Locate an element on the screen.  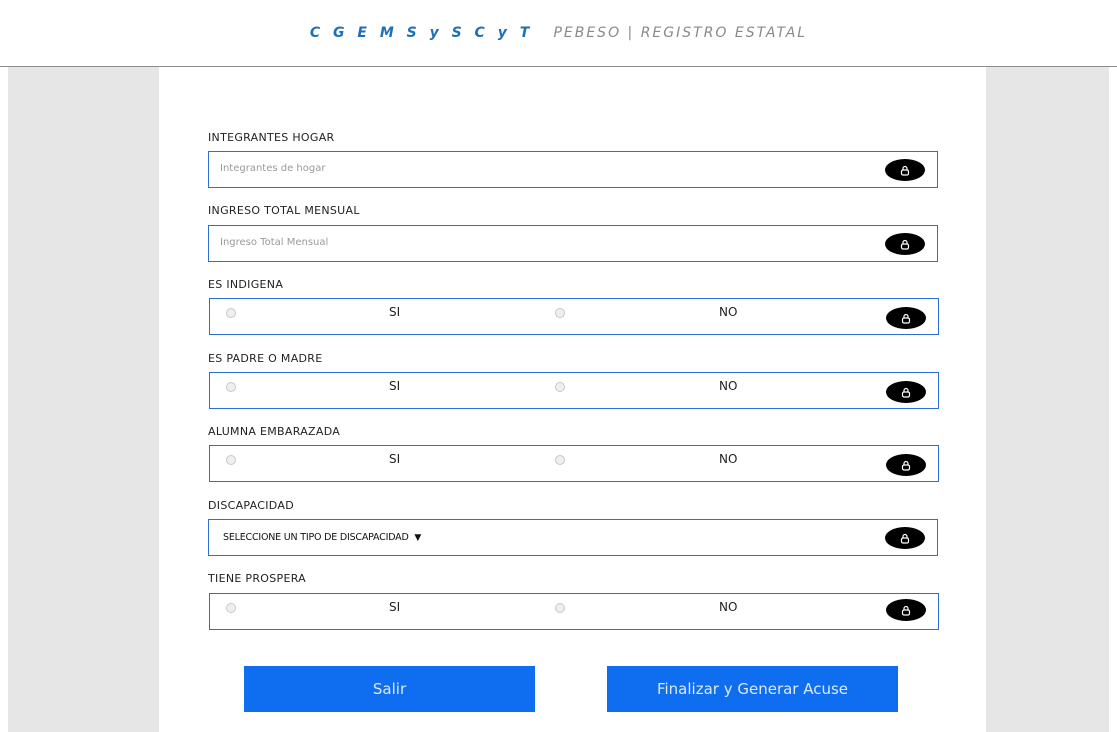
brand-acronym: C G E M S y S C y T is located at coordinates (421, 33).